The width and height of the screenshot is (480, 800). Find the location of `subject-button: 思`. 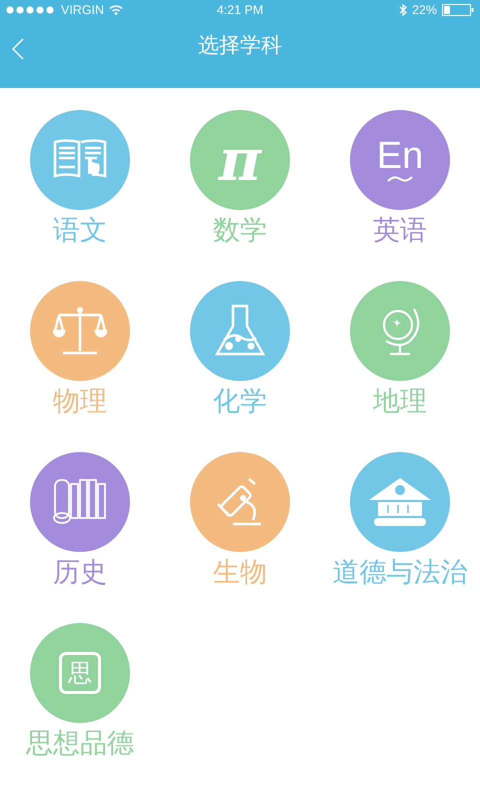

subject-button: 思 is located at coordinates (80, 673).